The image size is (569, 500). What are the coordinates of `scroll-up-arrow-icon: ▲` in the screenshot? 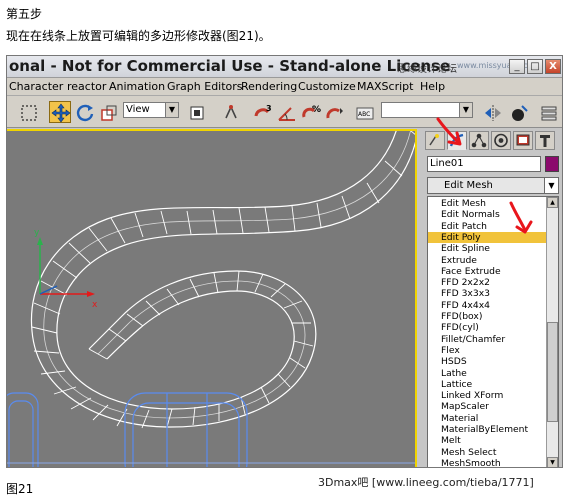 It's located at (552, 202).